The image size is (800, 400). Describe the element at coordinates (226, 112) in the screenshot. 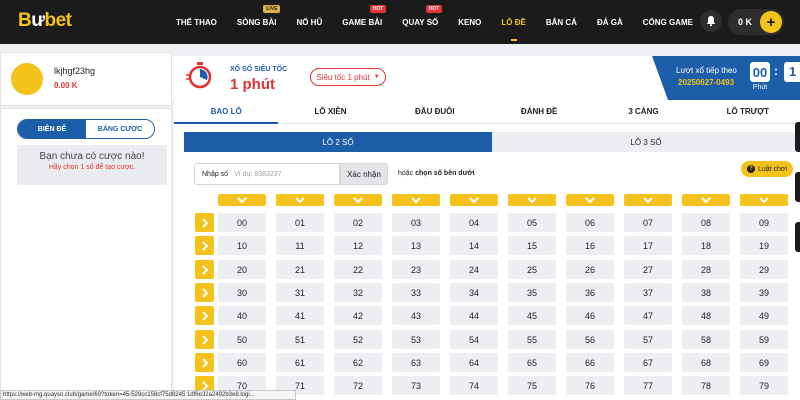

I see `tab-0: BAO LÔ` at that location.